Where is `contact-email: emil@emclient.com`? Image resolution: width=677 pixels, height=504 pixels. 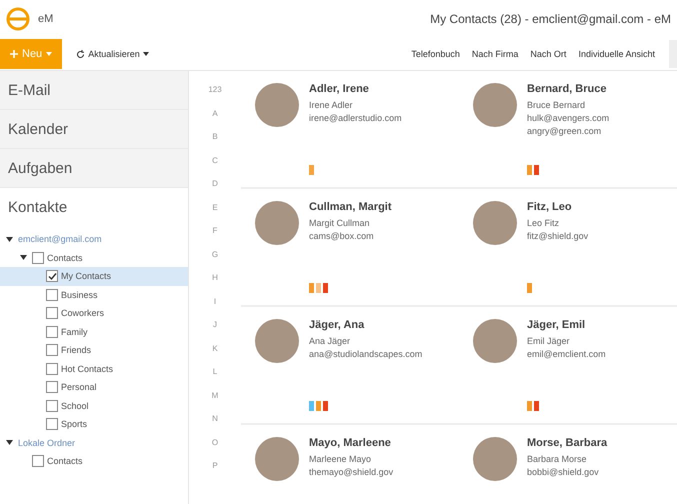 contact-email: emil@emclient.com is located at coordinates (566, 354).